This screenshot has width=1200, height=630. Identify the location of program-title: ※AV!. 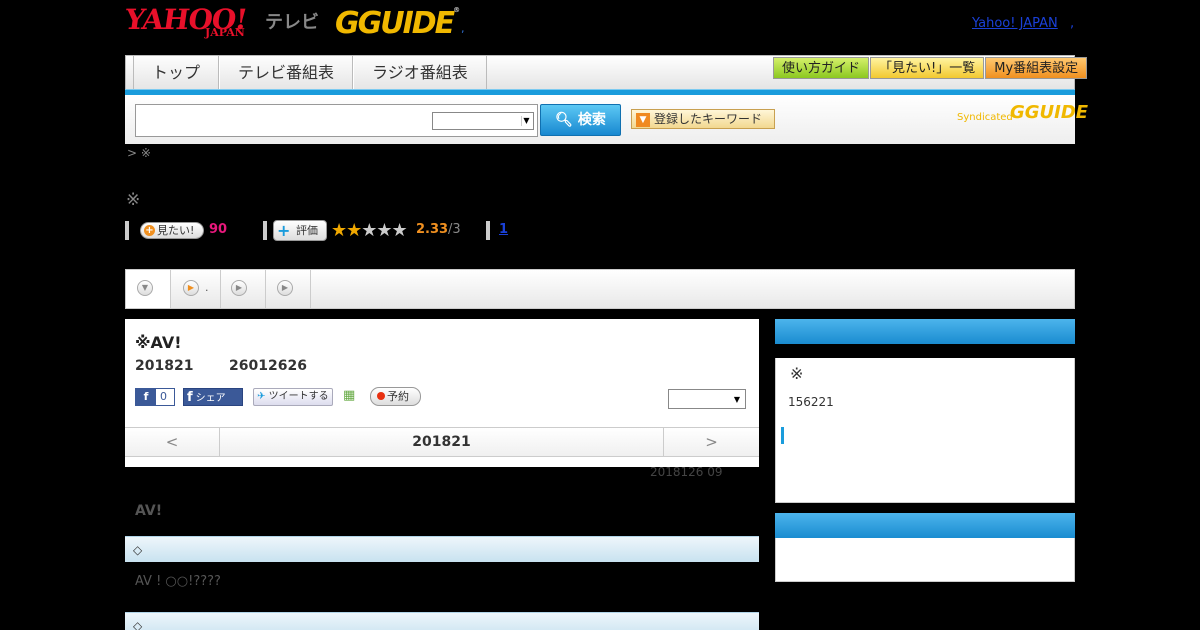
(158, 342).